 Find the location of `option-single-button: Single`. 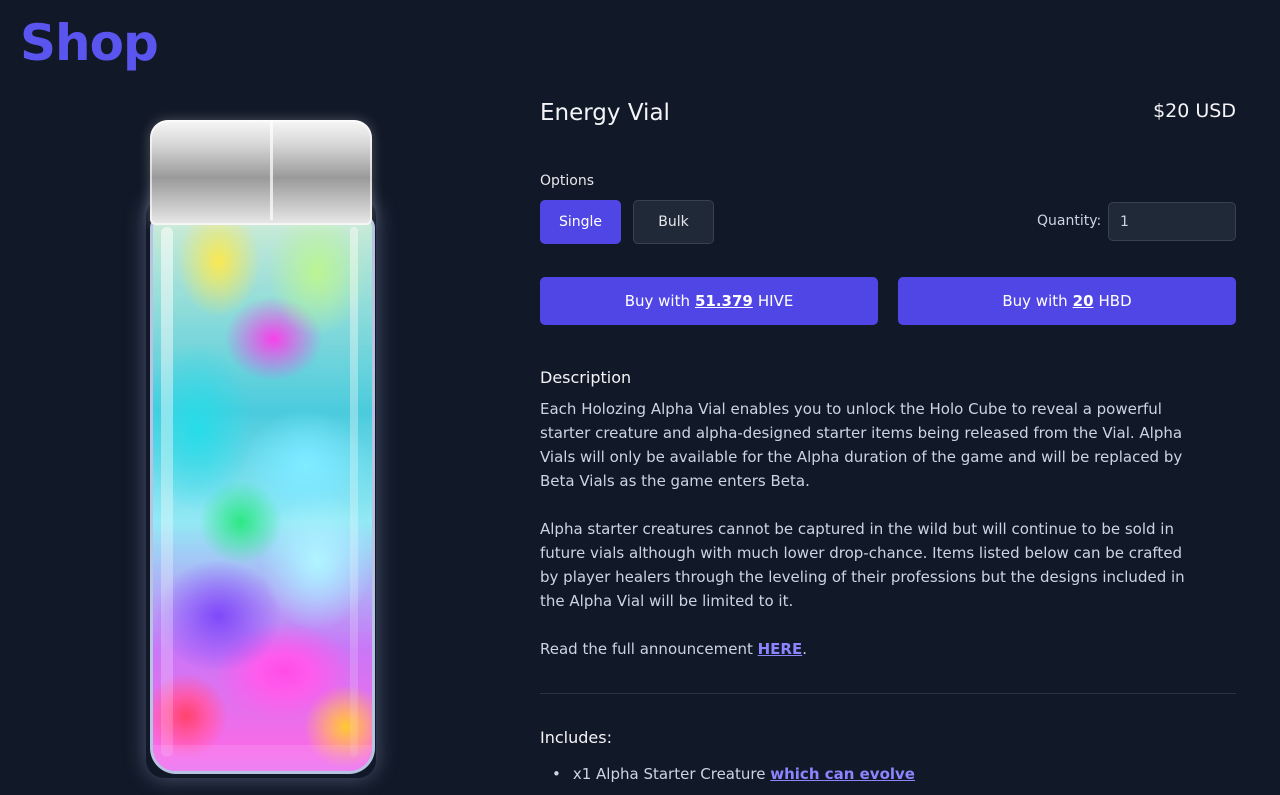

option-single-button: Single is located at coordinates (580, 222).